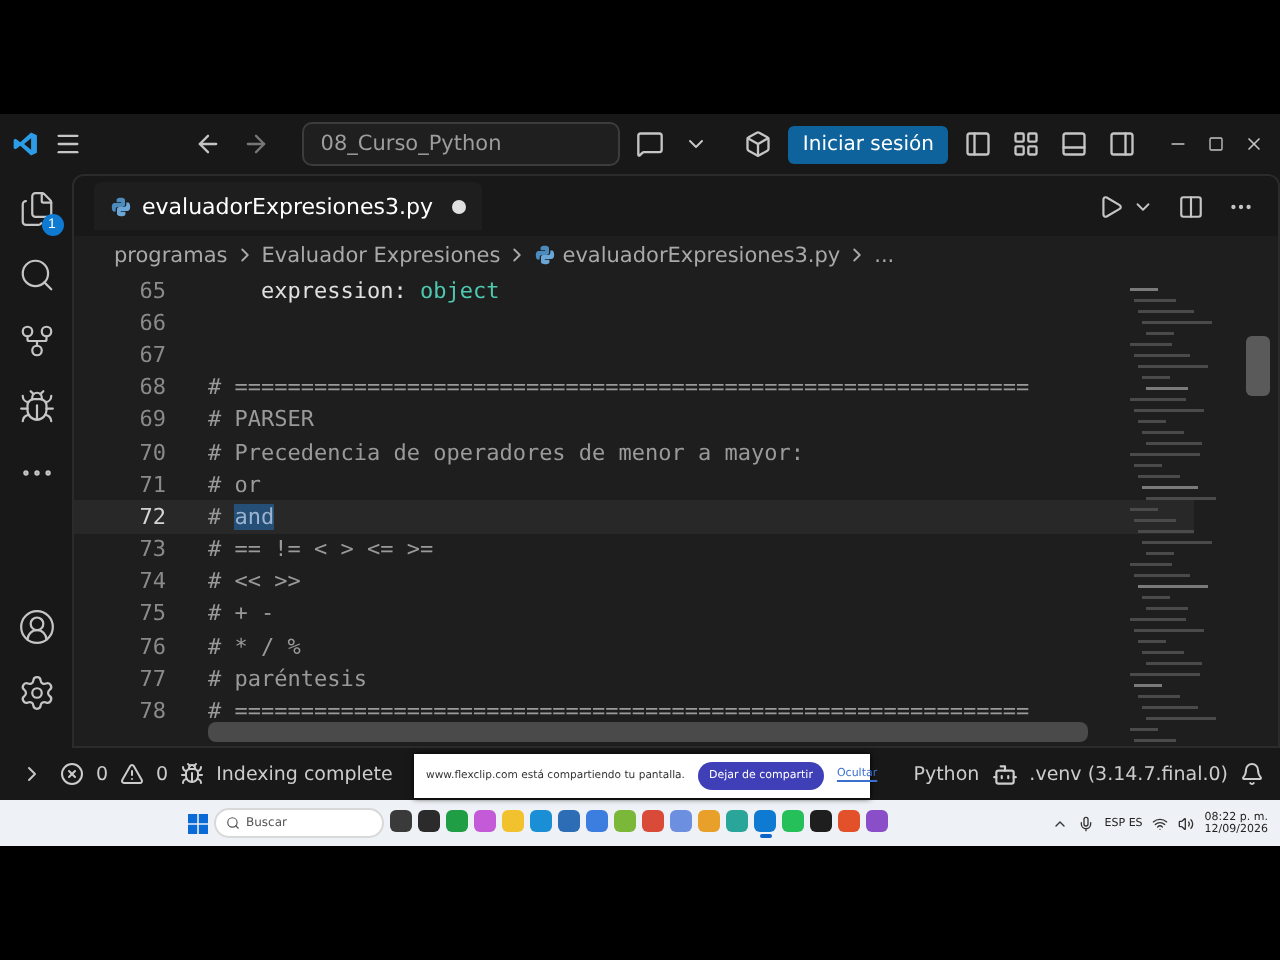  I want to click on settings-icon, so click(36, 693).